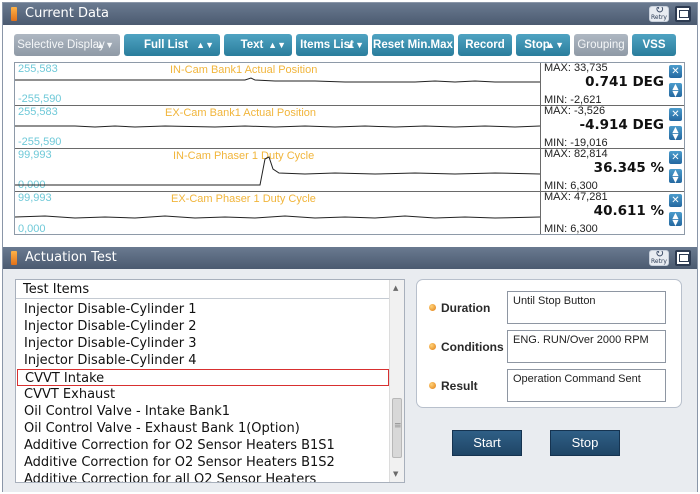  I want to click on conditions-field: ENG. RUN/Over 2000 RPM, so click(586, 346).